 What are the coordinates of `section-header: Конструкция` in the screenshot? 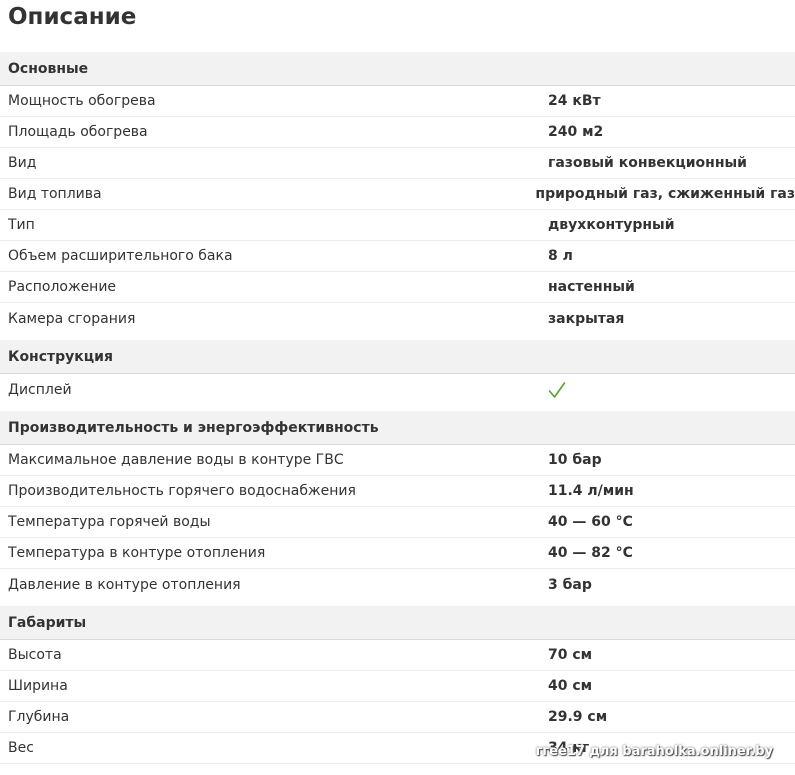 It's located at (397, 357).